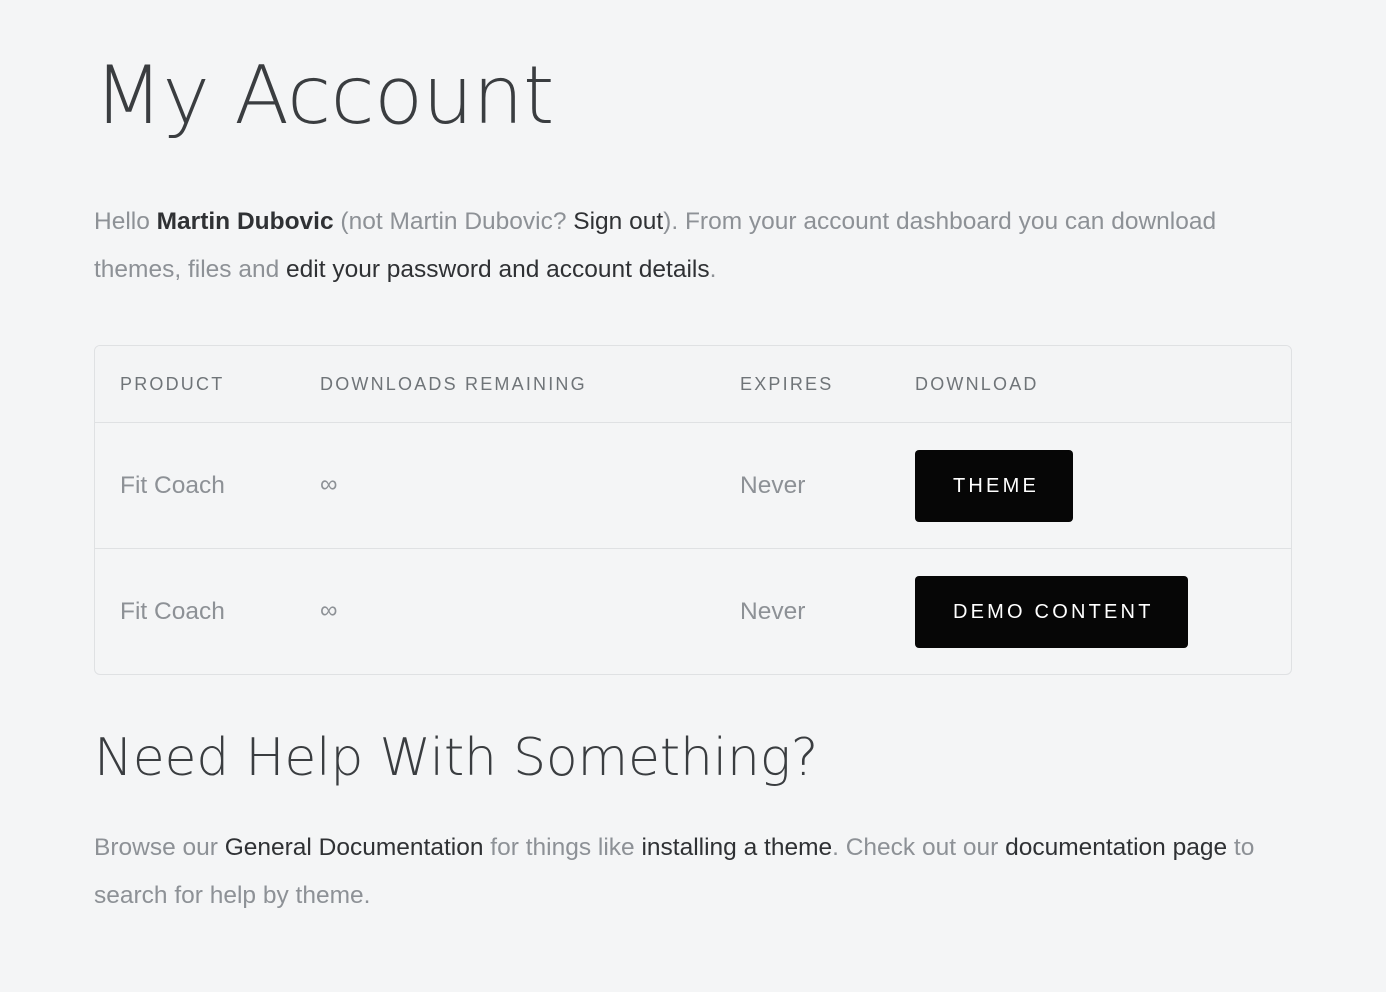  Describe the element at coordinates (994, 485) in the screenshot. I see `download-theme-button: THEME` at that location.